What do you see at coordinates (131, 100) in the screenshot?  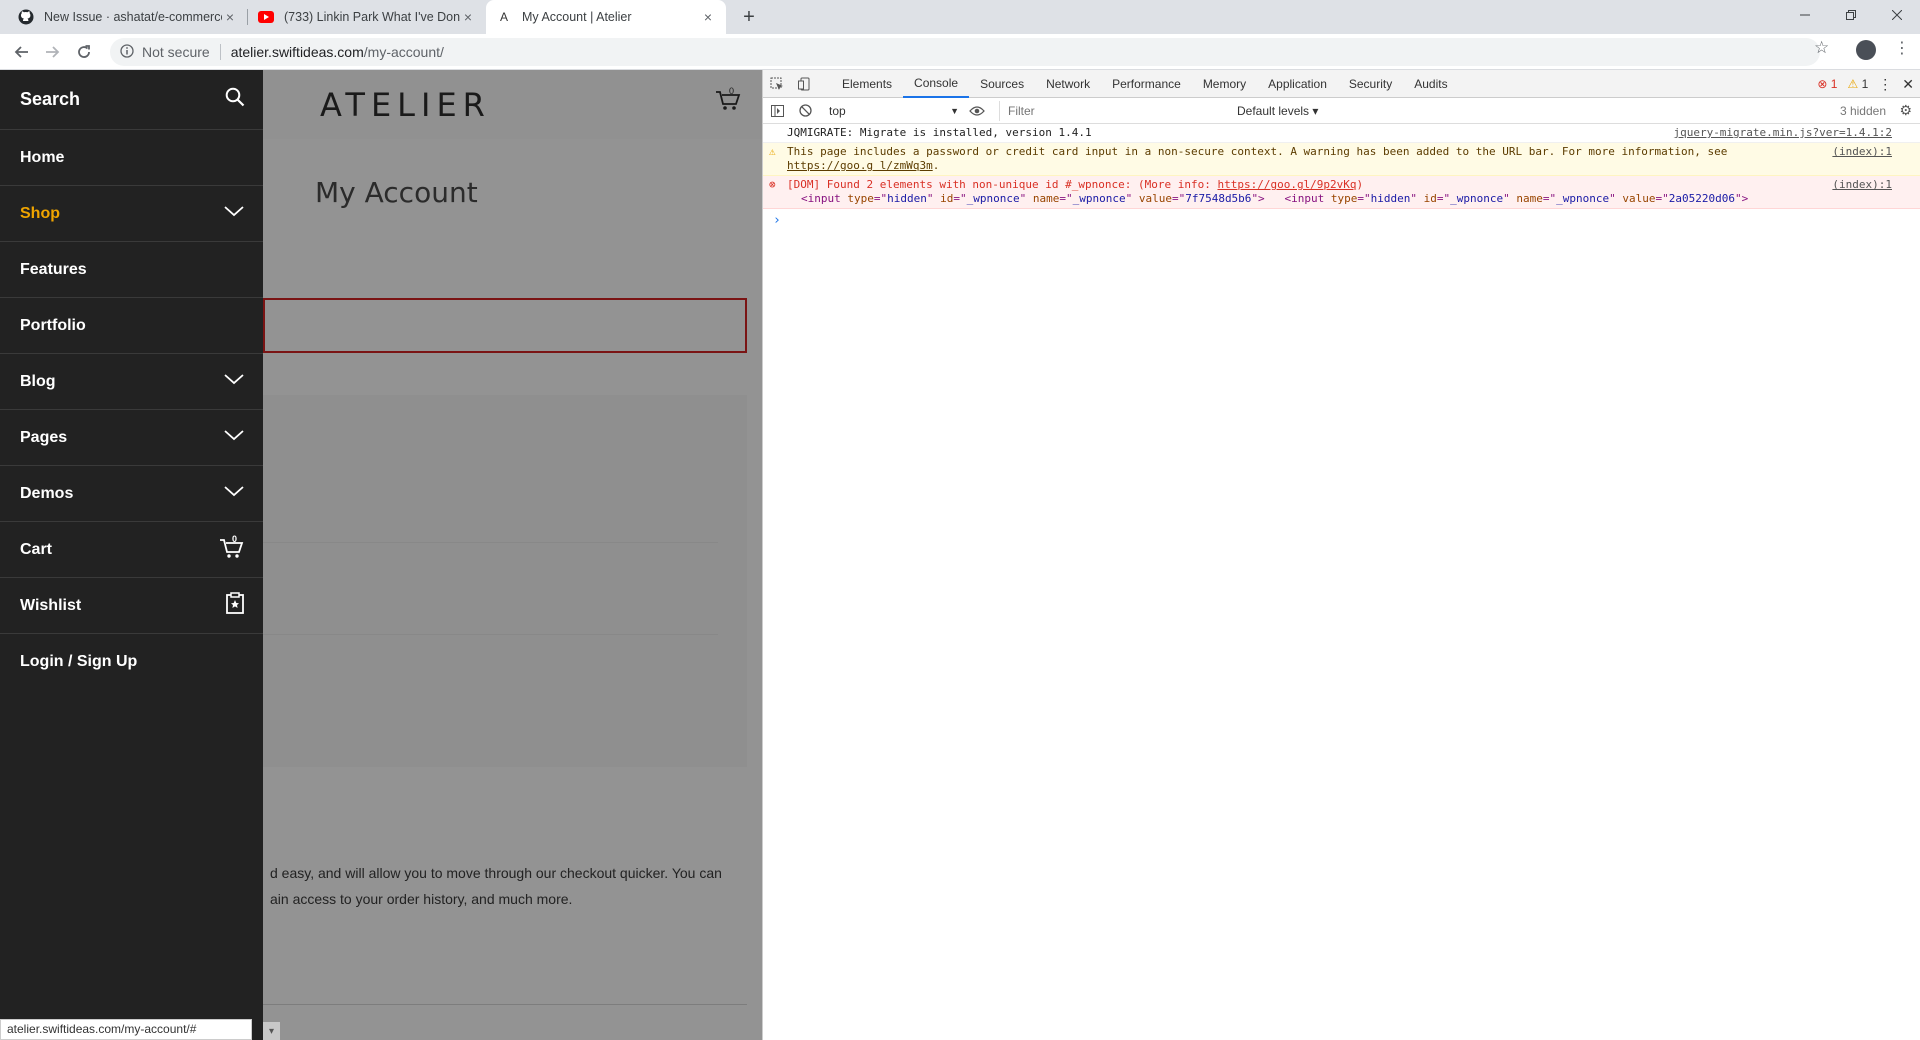 I see `menu-search: Search` at bounding box center [131, 100].